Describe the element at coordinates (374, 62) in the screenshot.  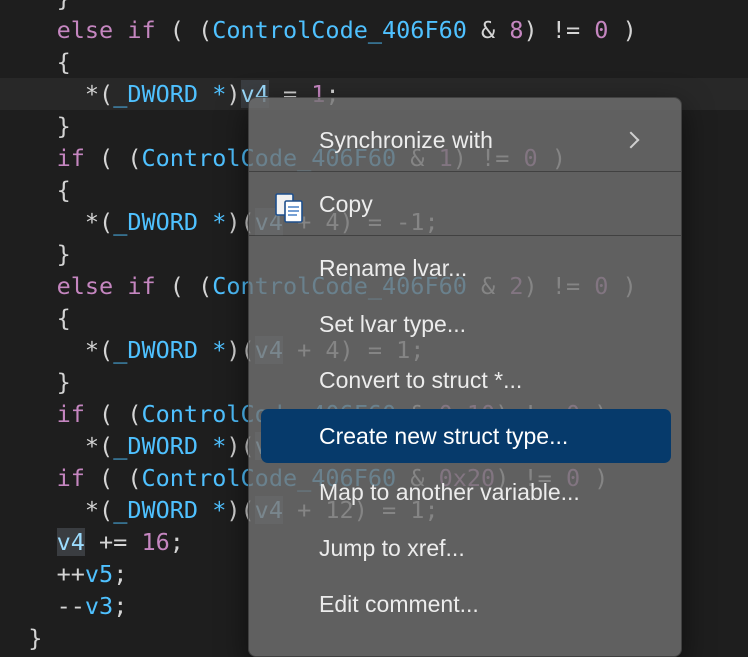
I see `code-line: {` at that location.